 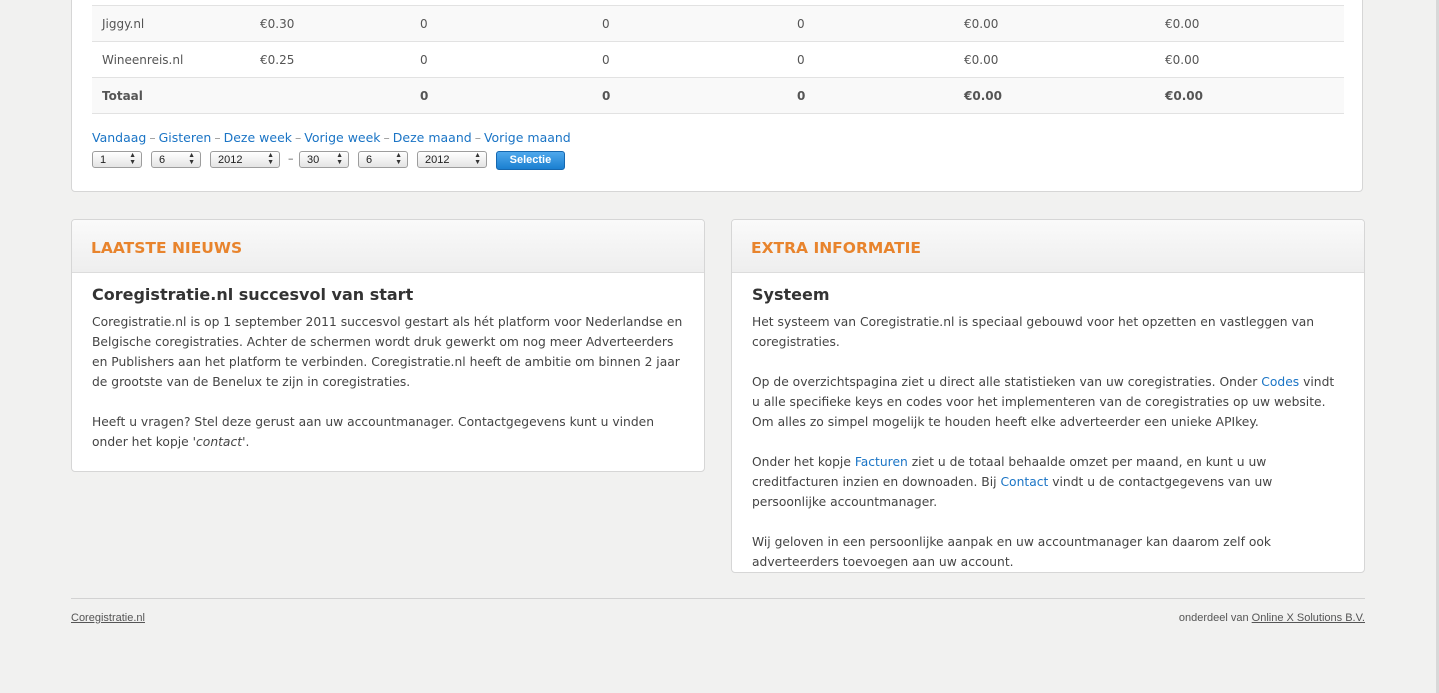 I want to click on news-text: '., so click(x=246, y=442).